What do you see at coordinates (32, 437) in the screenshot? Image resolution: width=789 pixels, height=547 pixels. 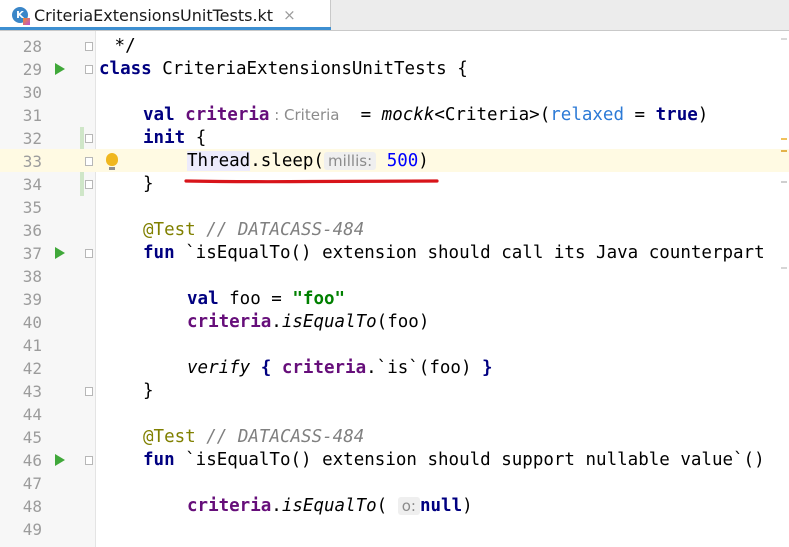 I see `line-number: 45` at bounding box center [32, 437].